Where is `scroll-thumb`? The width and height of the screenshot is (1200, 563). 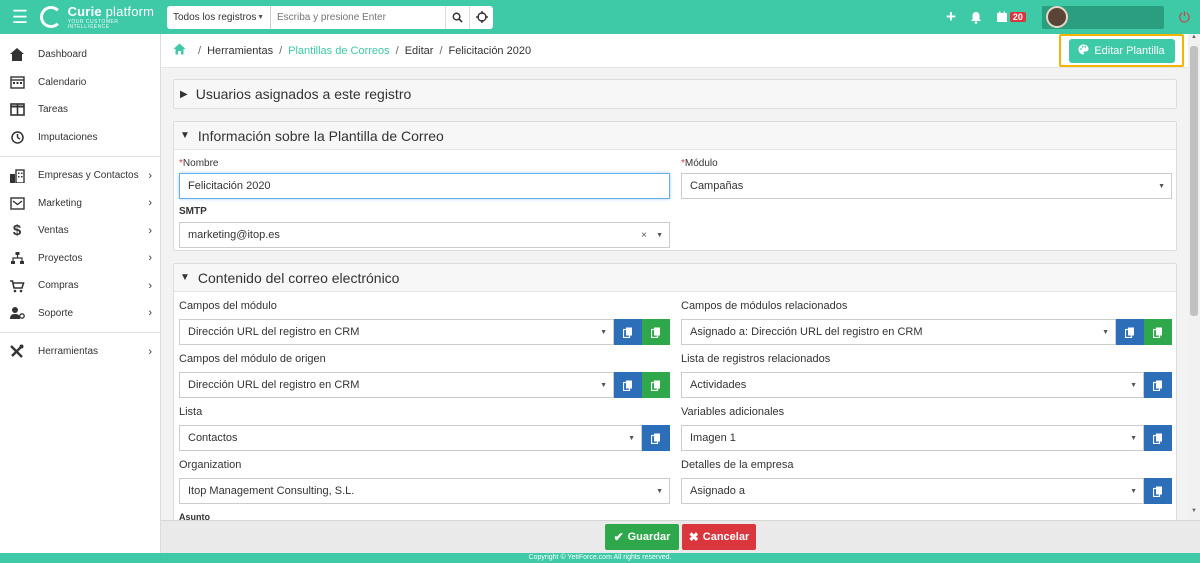 scroll-thumb is located at coordinates (1194, 181).